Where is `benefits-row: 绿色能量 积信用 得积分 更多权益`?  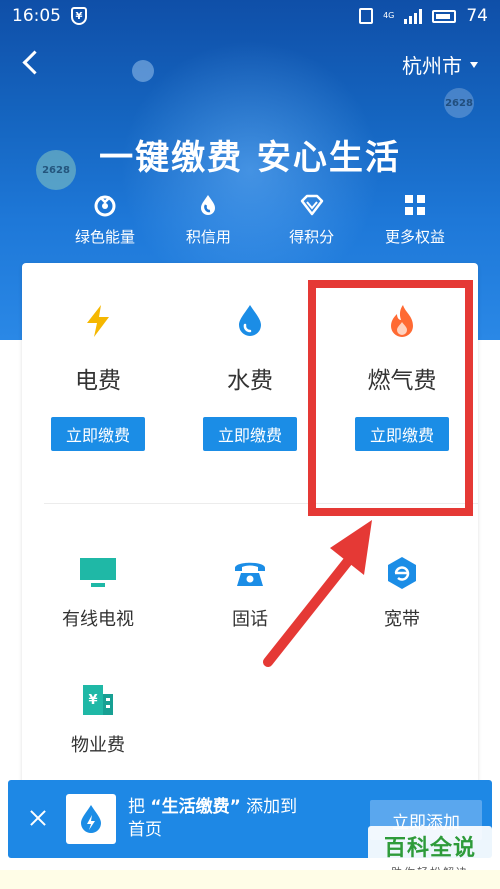 benefits-row: 绿色能量 积信用 得积分 更多权益 is located at coordinates (260, 219).